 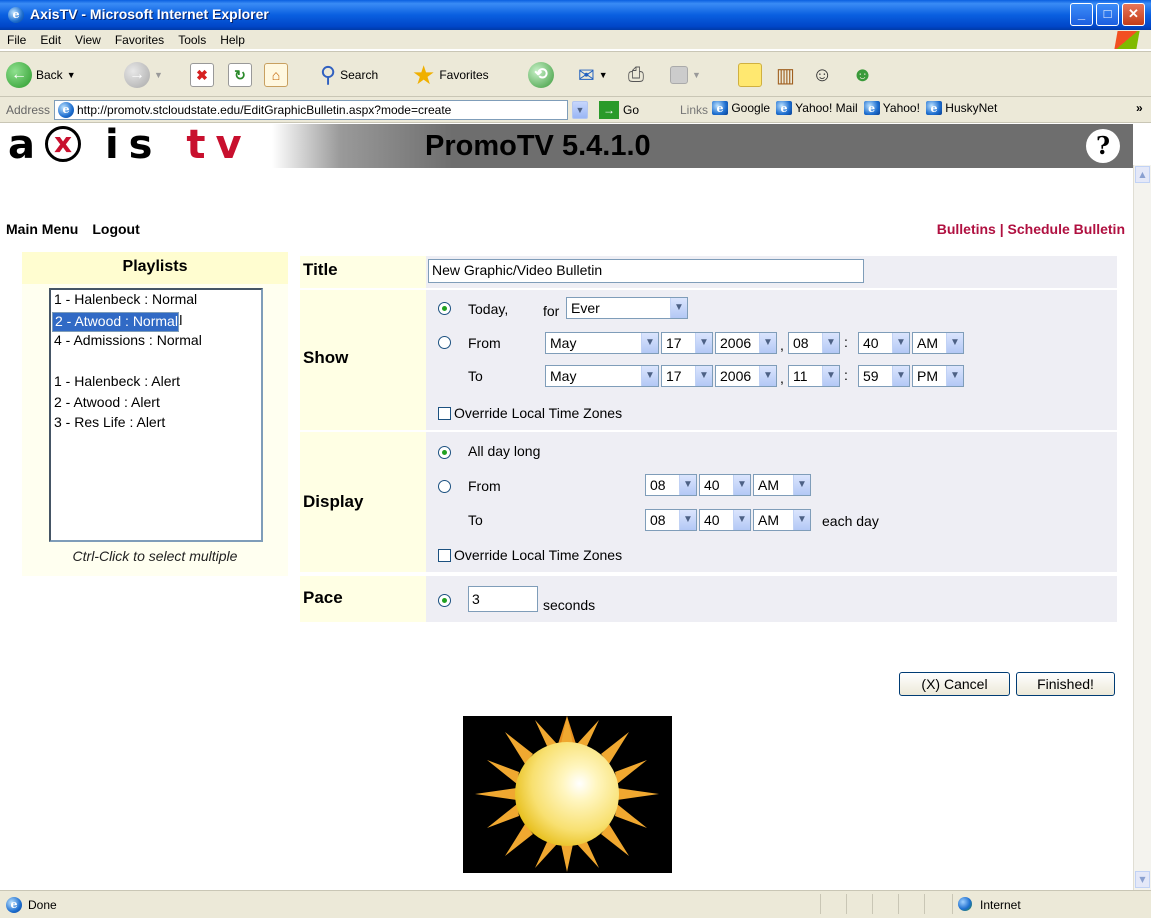 I want to click on cancel-button: (X) Cancel, so click(x=954, y=684).